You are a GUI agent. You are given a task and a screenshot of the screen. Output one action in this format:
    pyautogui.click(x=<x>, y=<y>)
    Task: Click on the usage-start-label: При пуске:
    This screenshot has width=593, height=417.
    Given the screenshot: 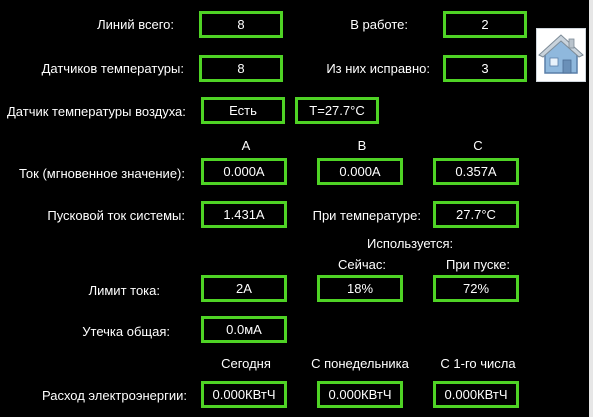 What is the action you would take?
    pyautogui.click(x=478, y=264)
    